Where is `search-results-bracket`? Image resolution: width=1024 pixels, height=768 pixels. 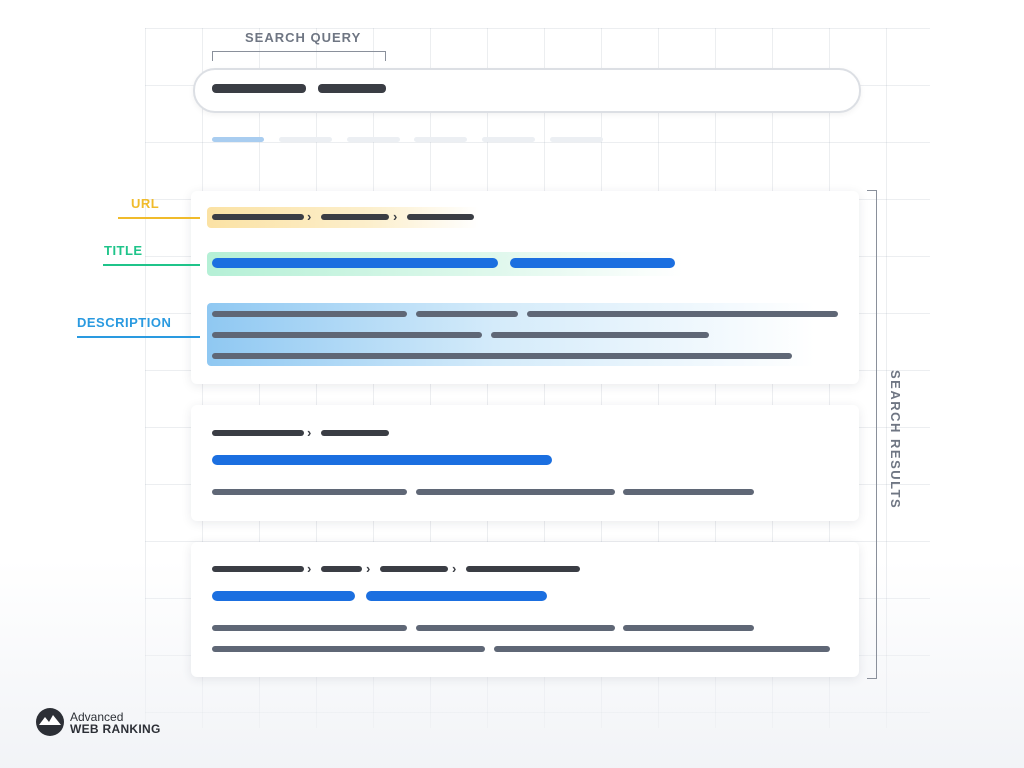
search-results-bracket is located at coordinates (872, 434).